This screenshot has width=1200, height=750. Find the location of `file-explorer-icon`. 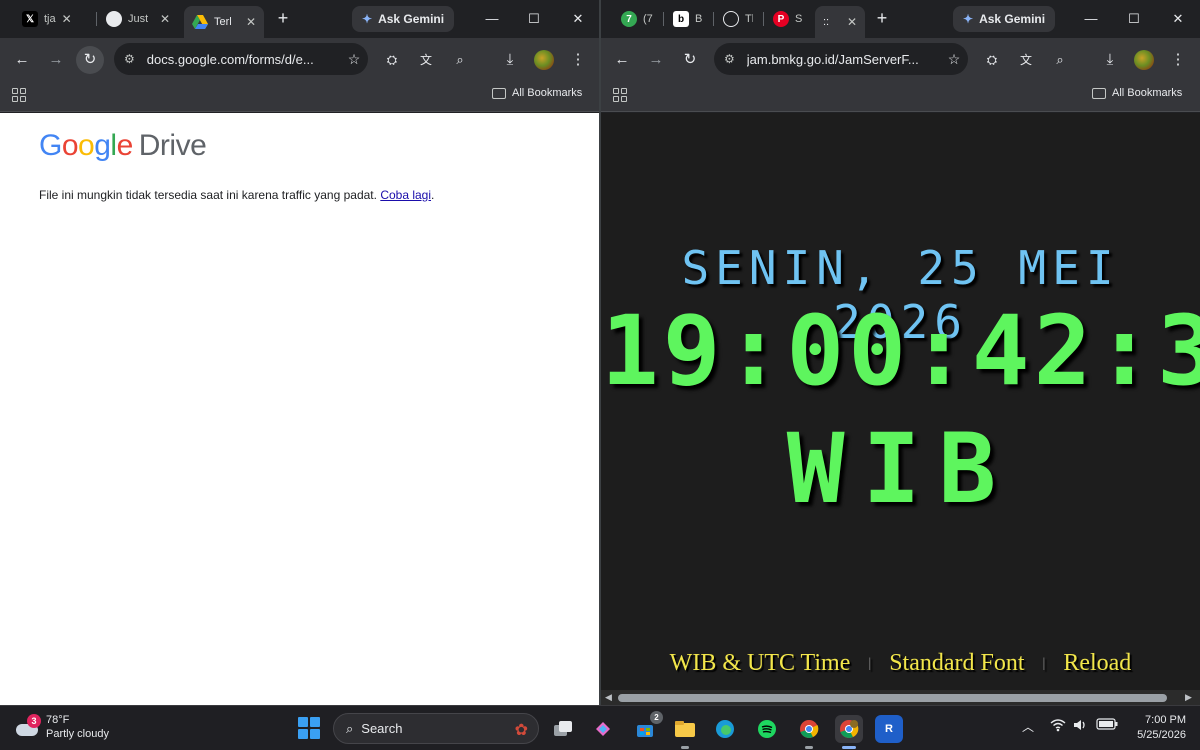

file-explorer-icon is located at coordinates (685, 732).